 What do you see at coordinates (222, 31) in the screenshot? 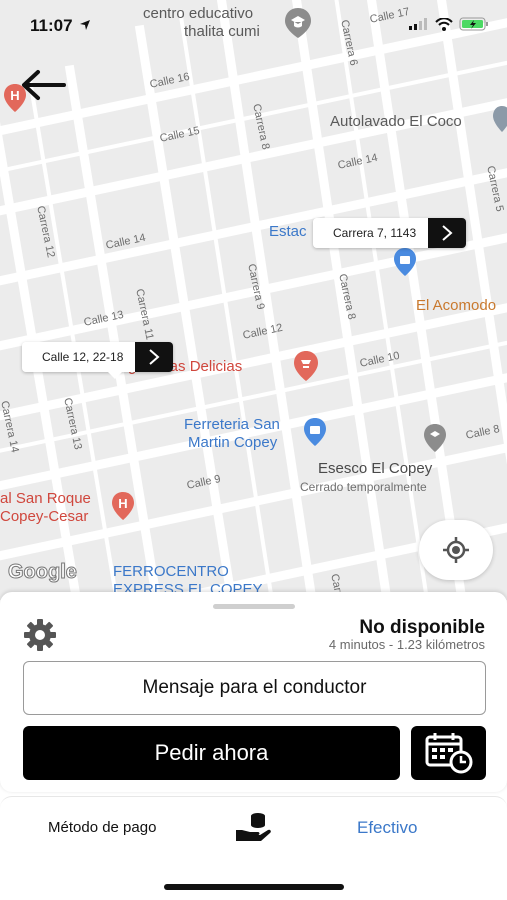
I see `poi-centro-educativo-line2: thalita cumi` at bounding box center [222, 31].